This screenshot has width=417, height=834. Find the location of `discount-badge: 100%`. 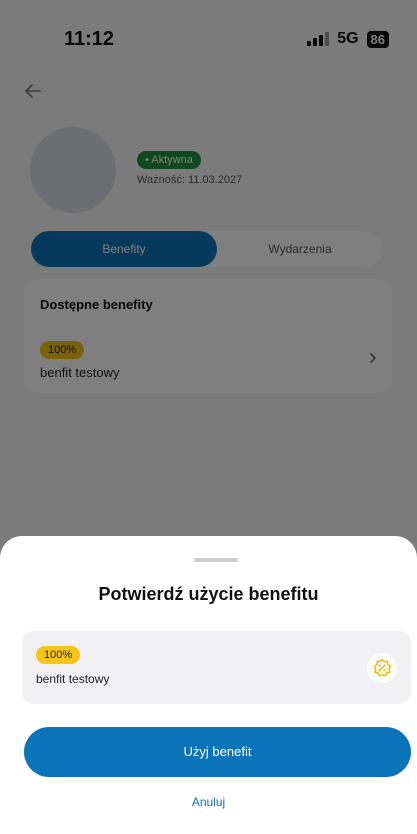

discount-badge: 100% is located at coordinates (58, 655).